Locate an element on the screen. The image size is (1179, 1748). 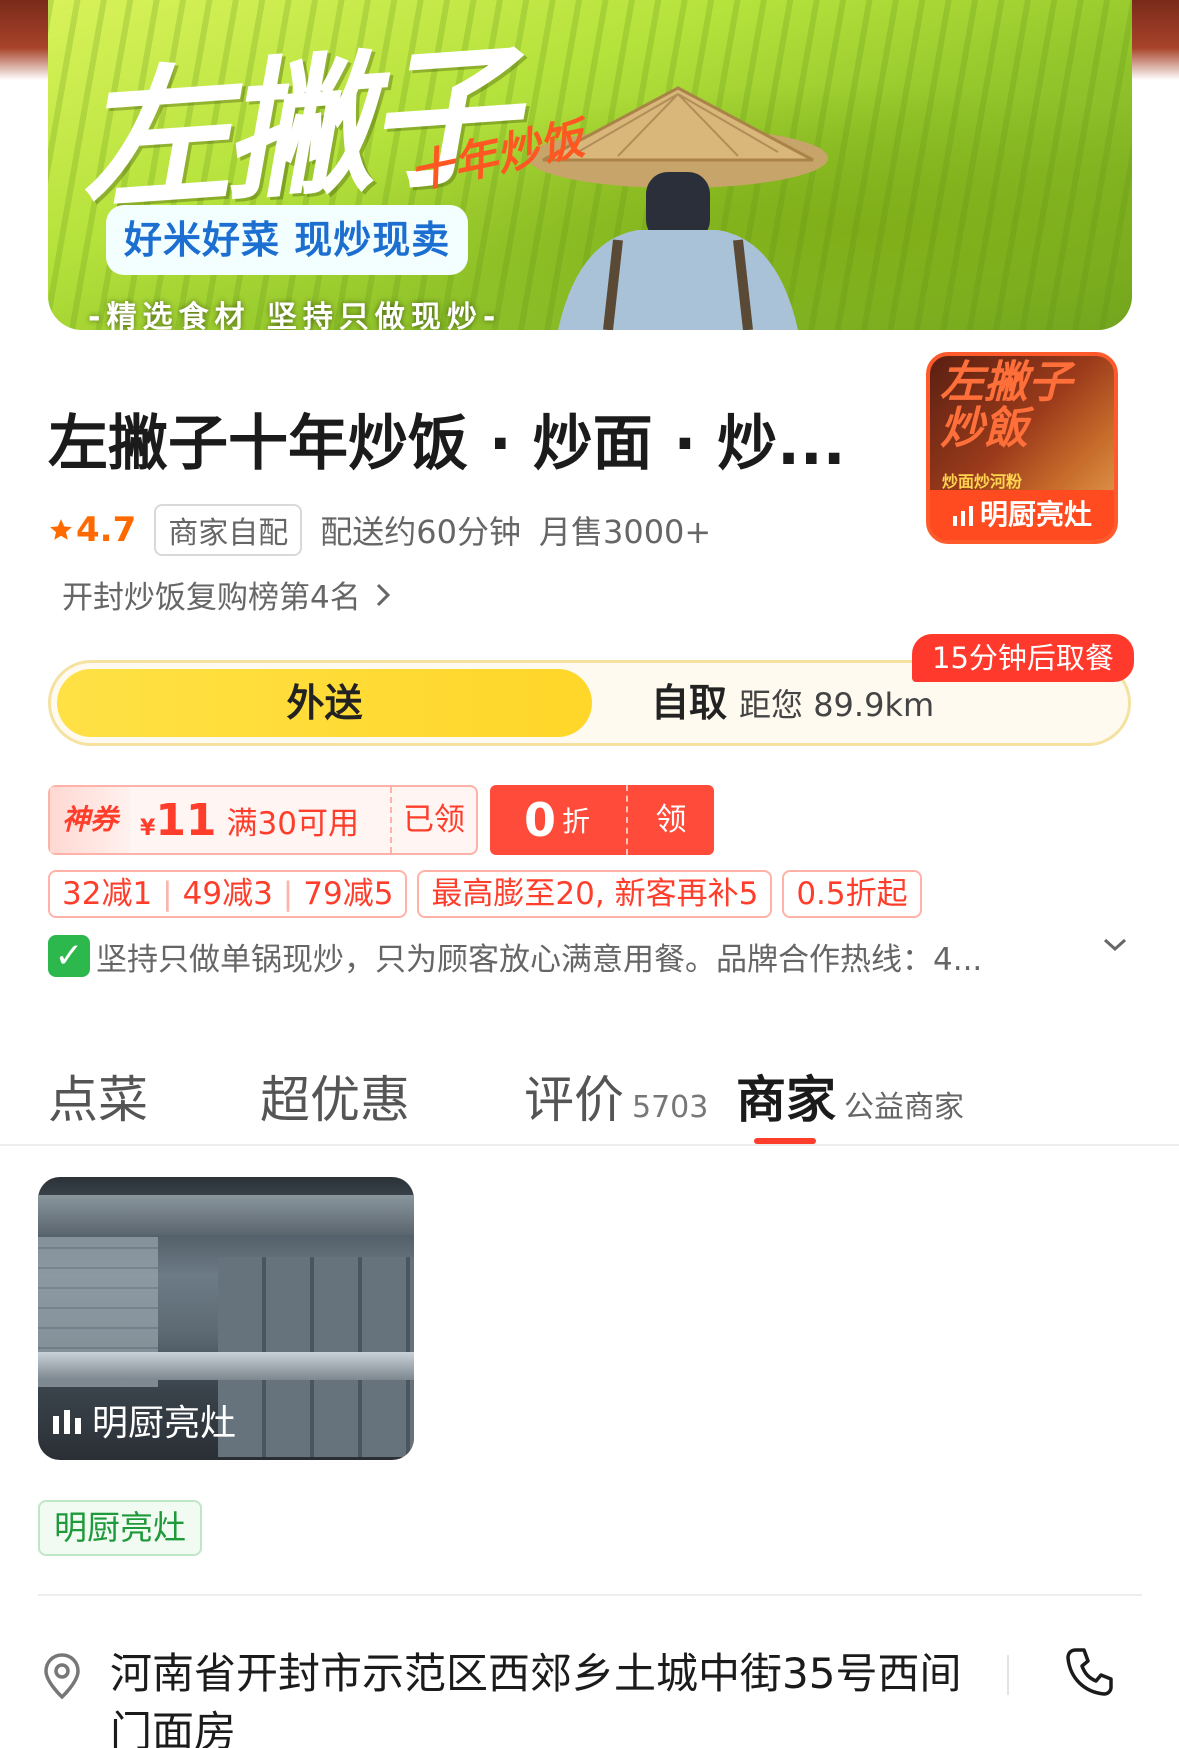
super-coupon: 神券 ¥11 满30可用 已领 is located at coordinates (263, 820).